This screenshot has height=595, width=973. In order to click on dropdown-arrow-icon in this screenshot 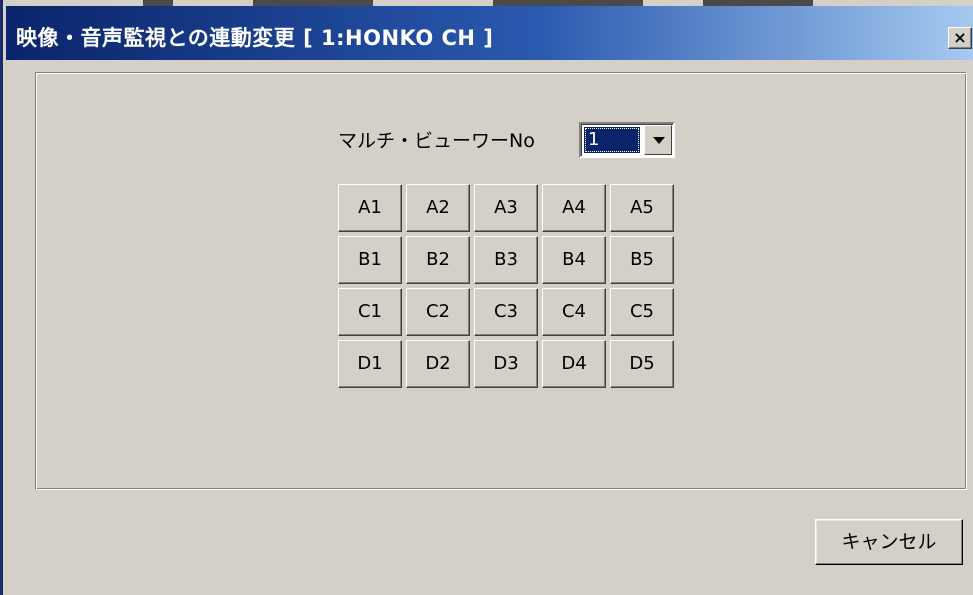, I will do `click(658, 140)`.